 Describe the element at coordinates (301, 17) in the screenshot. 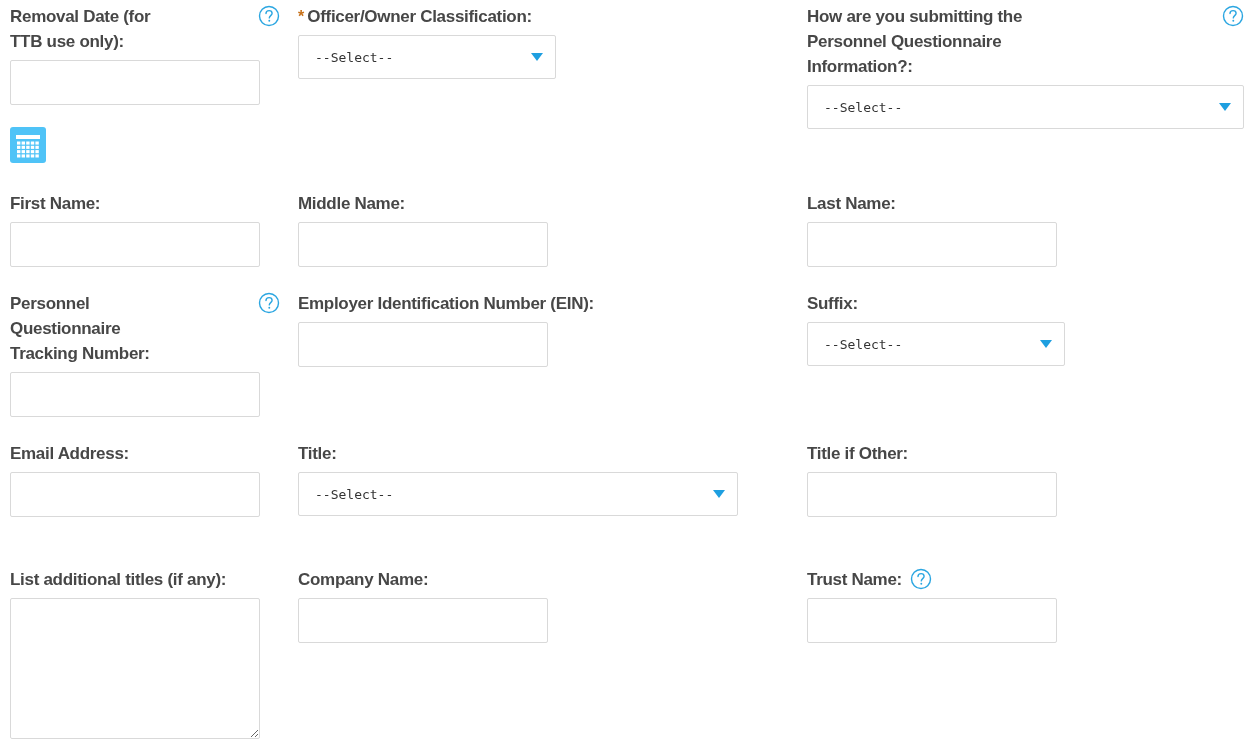

I see `required-mark: *` at that location.